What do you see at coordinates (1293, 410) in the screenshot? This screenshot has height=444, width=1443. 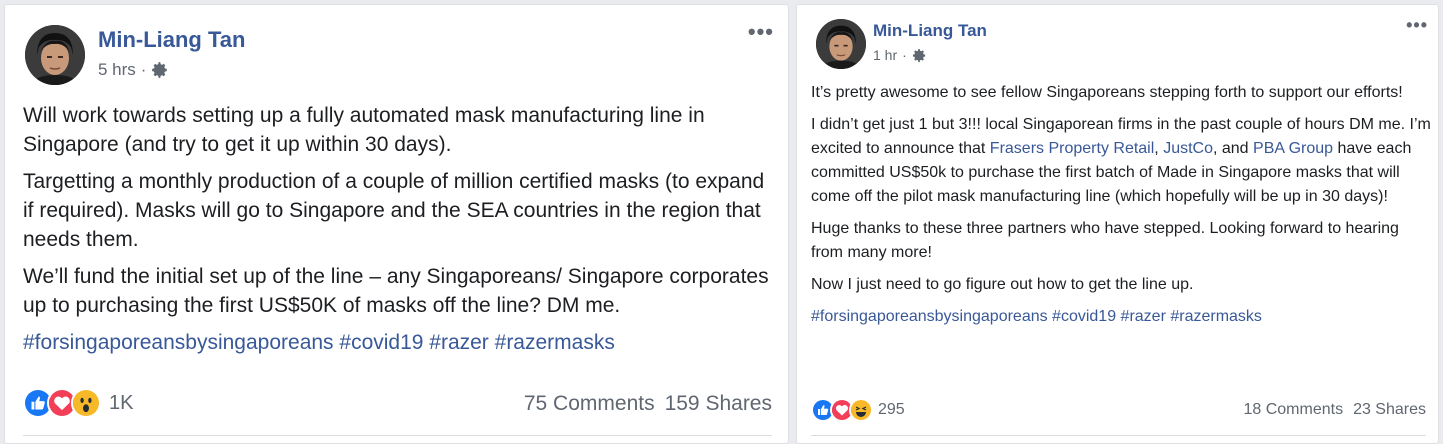 I see `comments-count-link: 18 Comments` at bounding box center [1293, 410].